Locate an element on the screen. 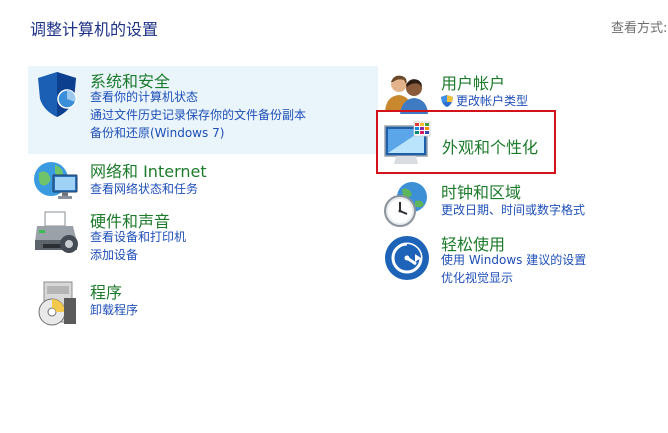 The image size is (668, 433). category-clock-region-title: 时钟和区域 is located at coordinates (481, 191).